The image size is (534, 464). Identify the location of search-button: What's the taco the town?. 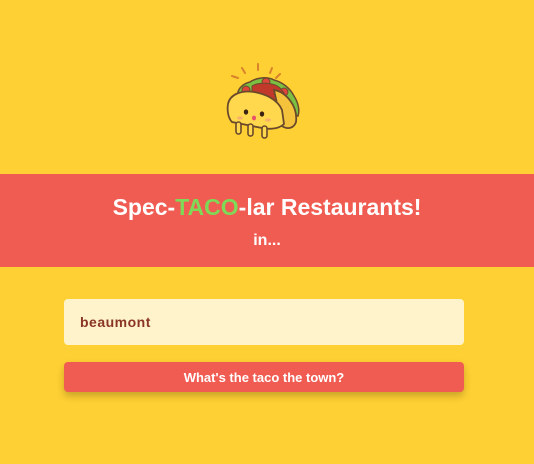
(264, 377).